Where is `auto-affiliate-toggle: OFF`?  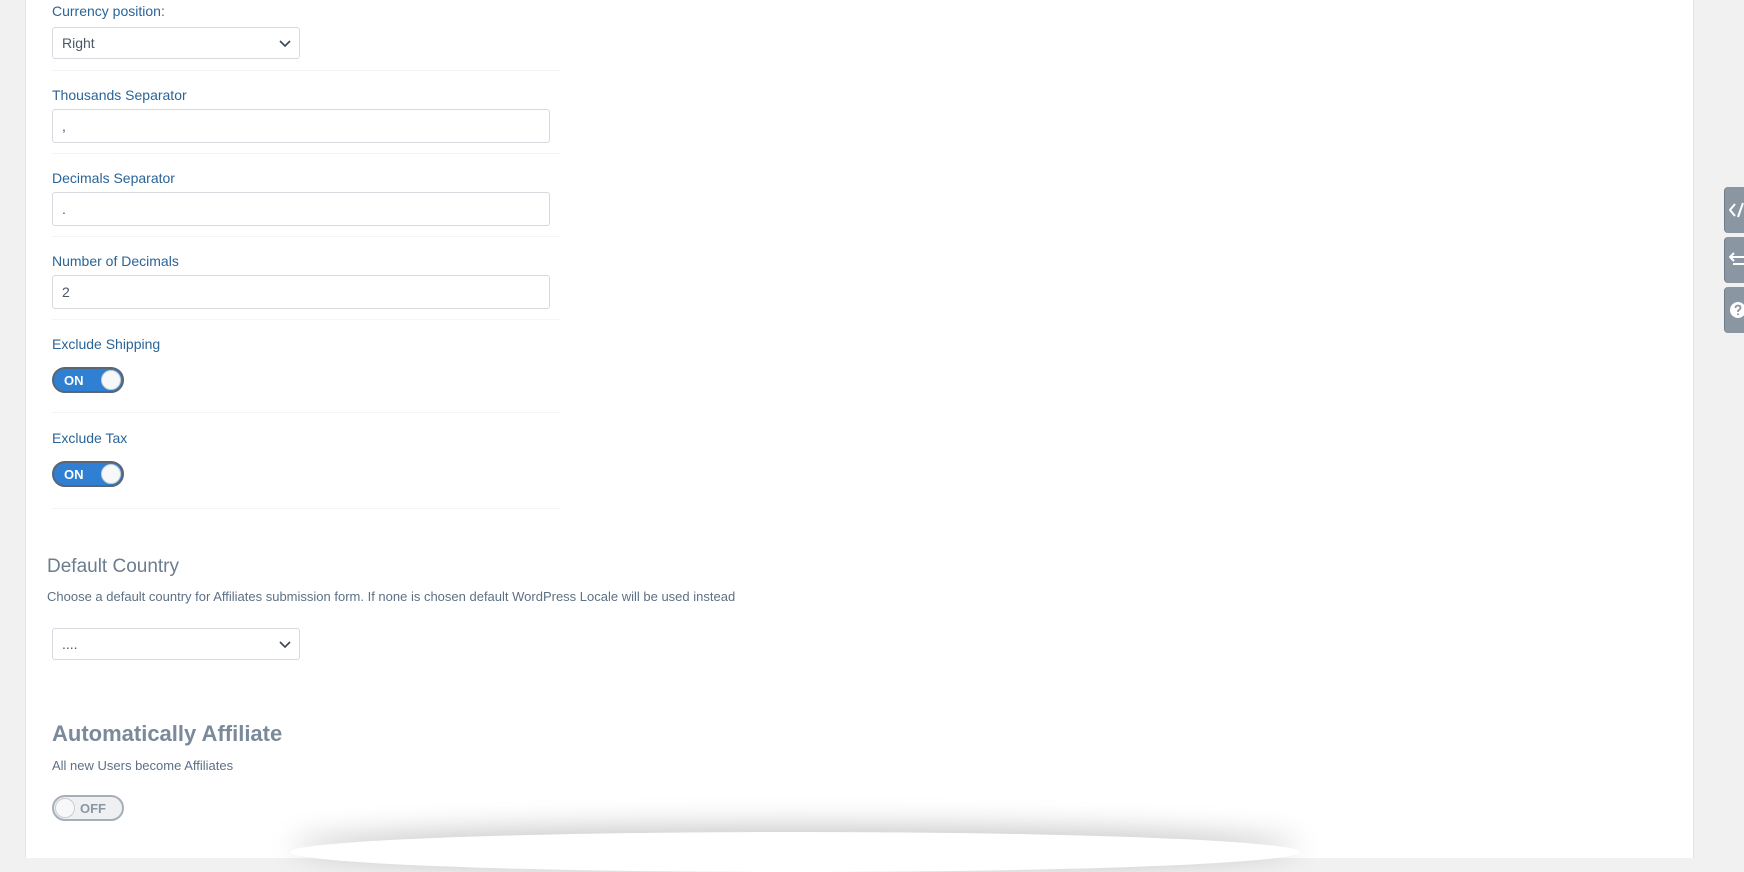 auto-affiliate-toggle: OFF is located at coordinates (88, 808).